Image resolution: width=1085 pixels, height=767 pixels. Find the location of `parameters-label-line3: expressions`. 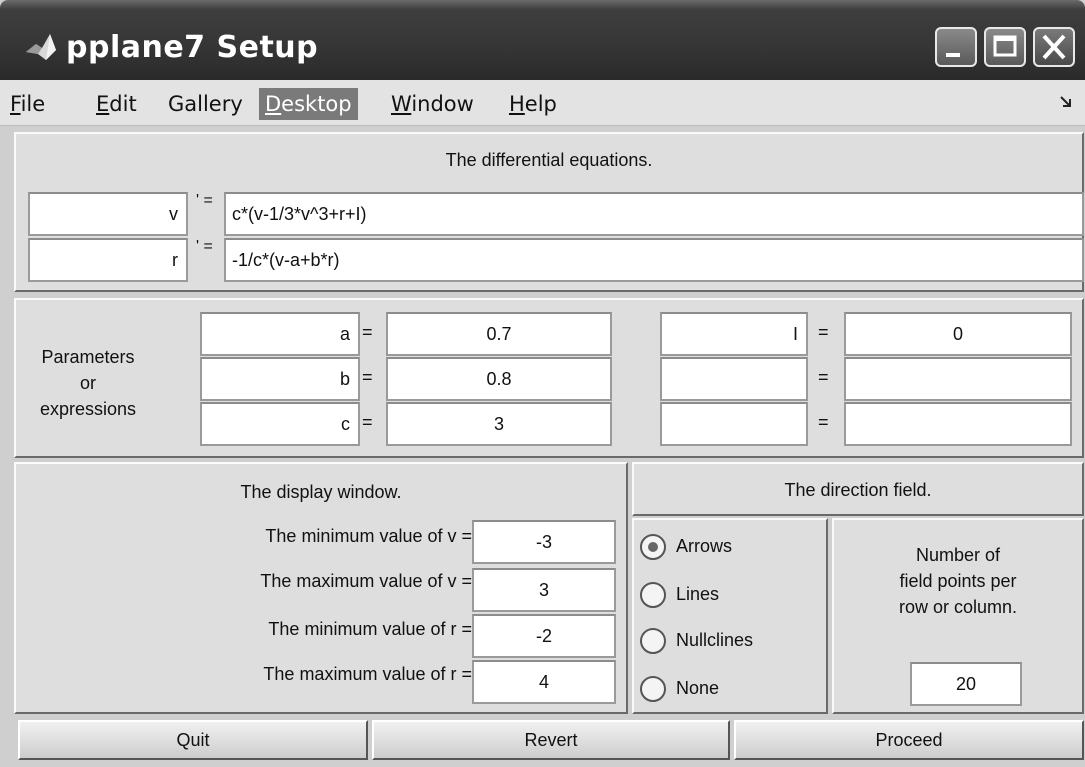

parameters-label-line3: expressions is located at coordinates (88, 409).